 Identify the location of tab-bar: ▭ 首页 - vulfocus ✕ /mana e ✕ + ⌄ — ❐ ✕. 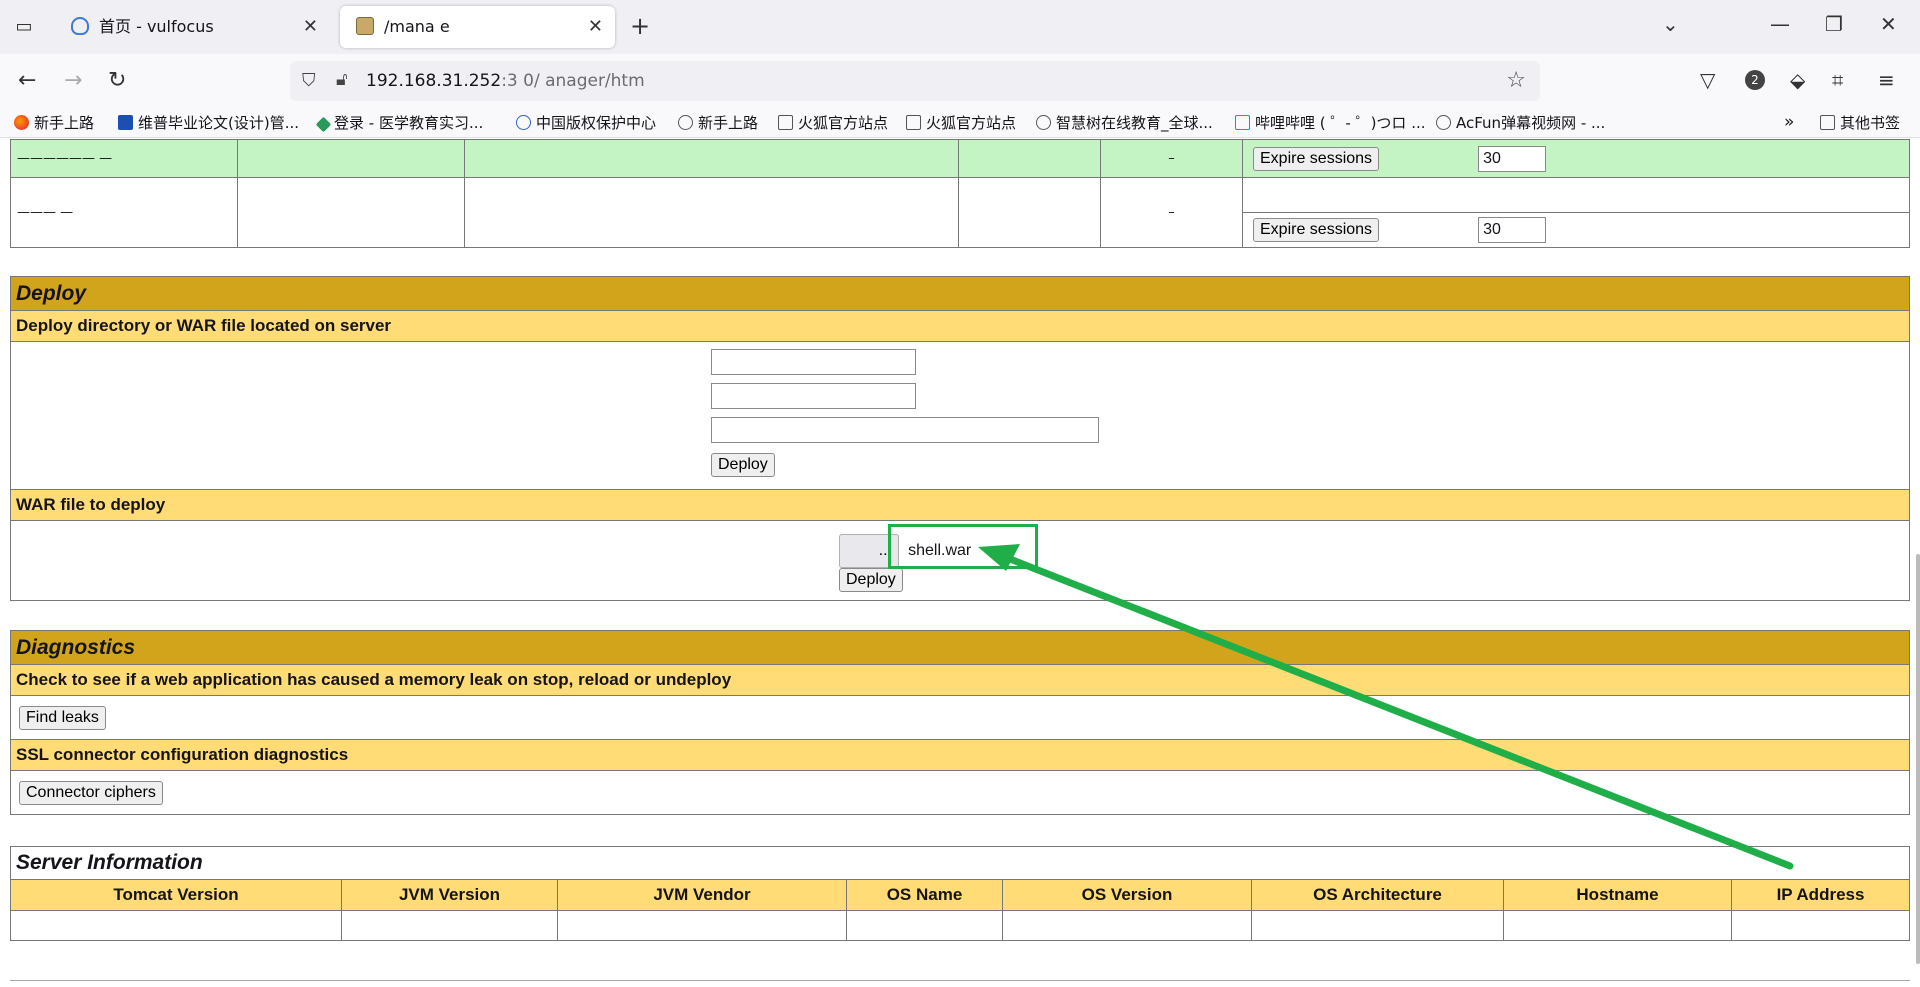
(960, 27).